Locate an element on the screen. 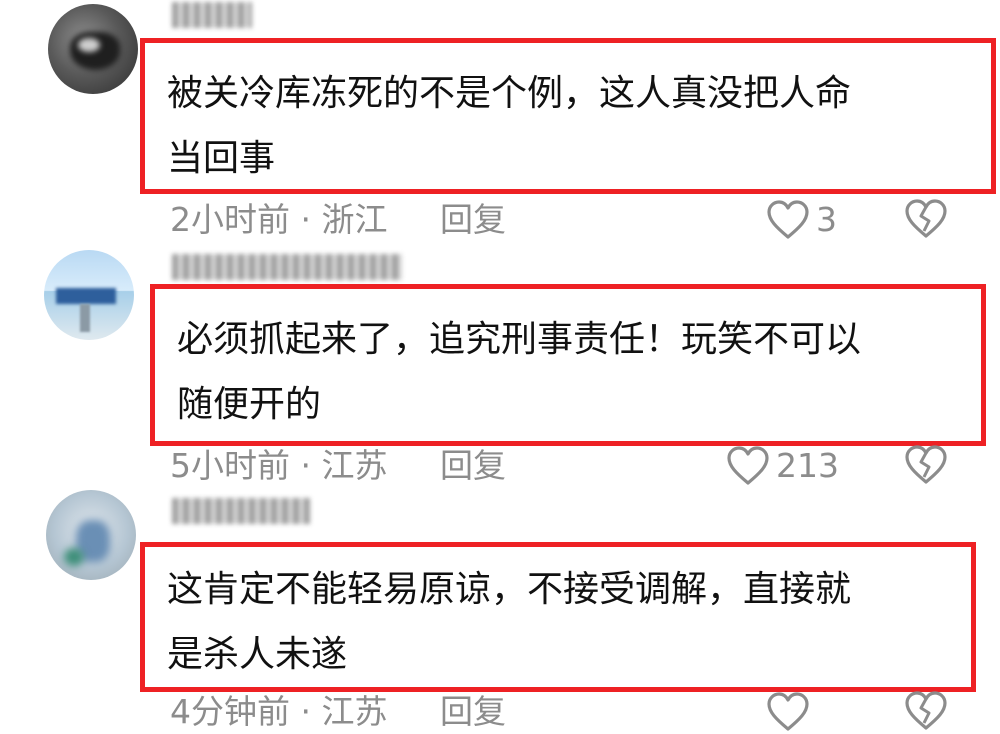 This screenshot has height=734, width=1000. like-button: 213 is located at coordinates (782, 466).